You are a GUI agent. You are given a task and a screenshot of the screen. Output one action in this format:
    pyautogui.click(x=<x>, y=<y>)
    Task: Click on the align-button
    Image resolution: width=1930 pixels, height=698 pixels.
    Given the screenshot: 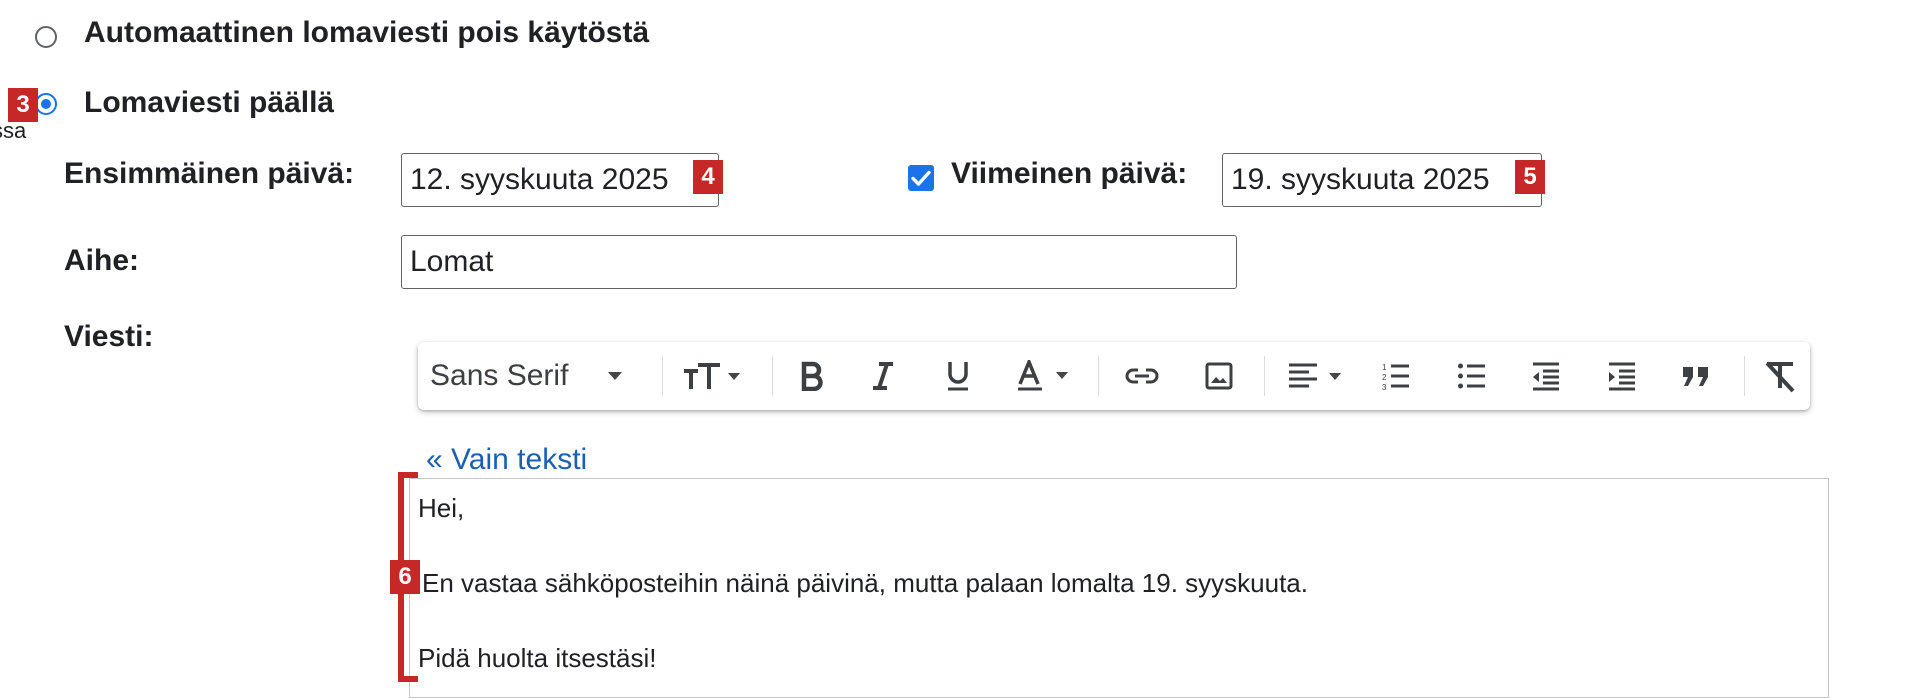 What is the action you would take?
    pyautogui.click(x=1318, y=376)
    